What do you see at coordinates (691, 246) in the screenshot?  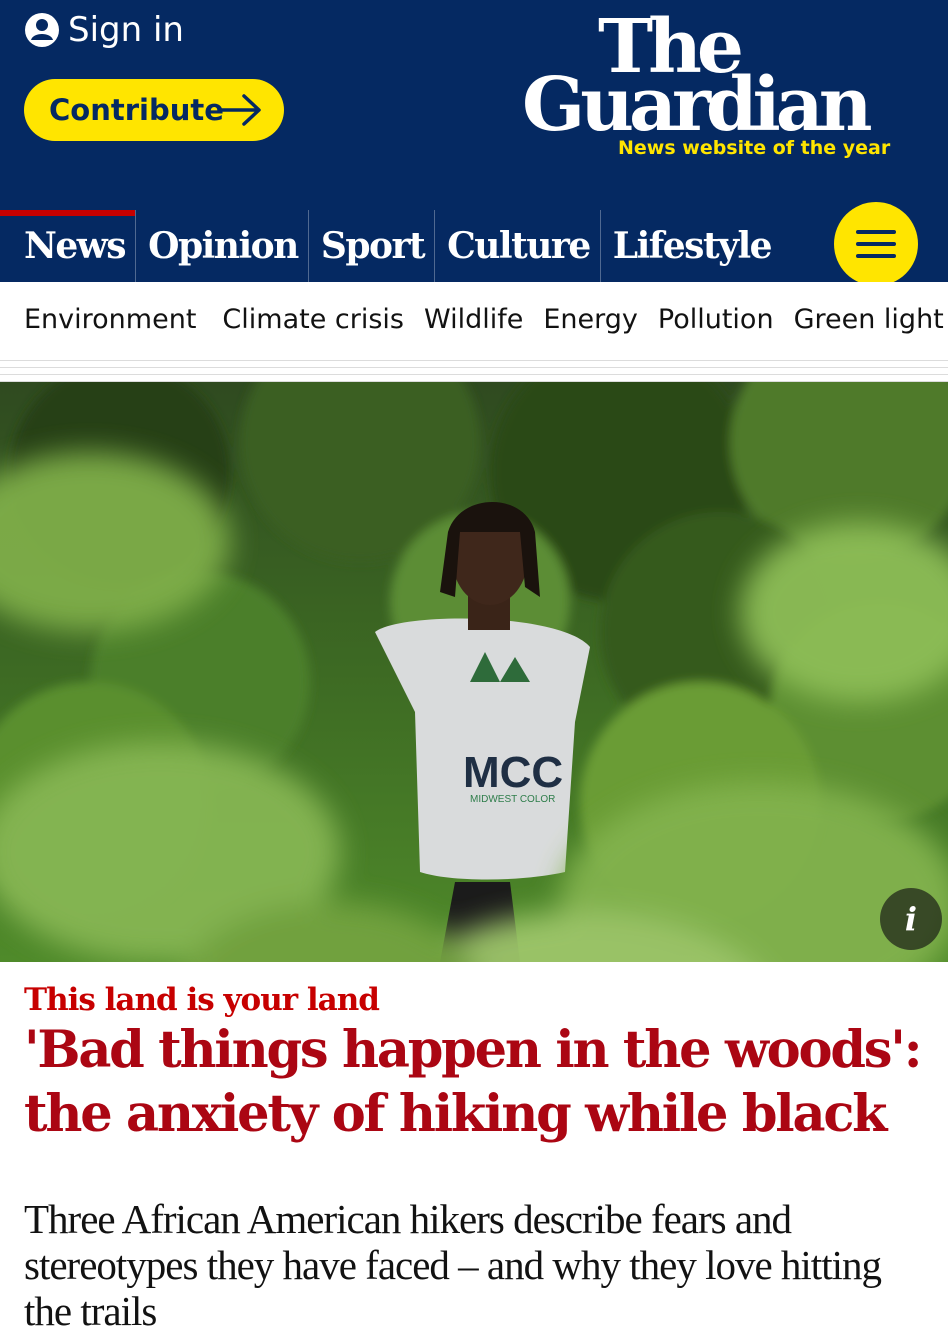 I see `pillar-lifestyle: Lifestyle` at bounding box center [691, 246].